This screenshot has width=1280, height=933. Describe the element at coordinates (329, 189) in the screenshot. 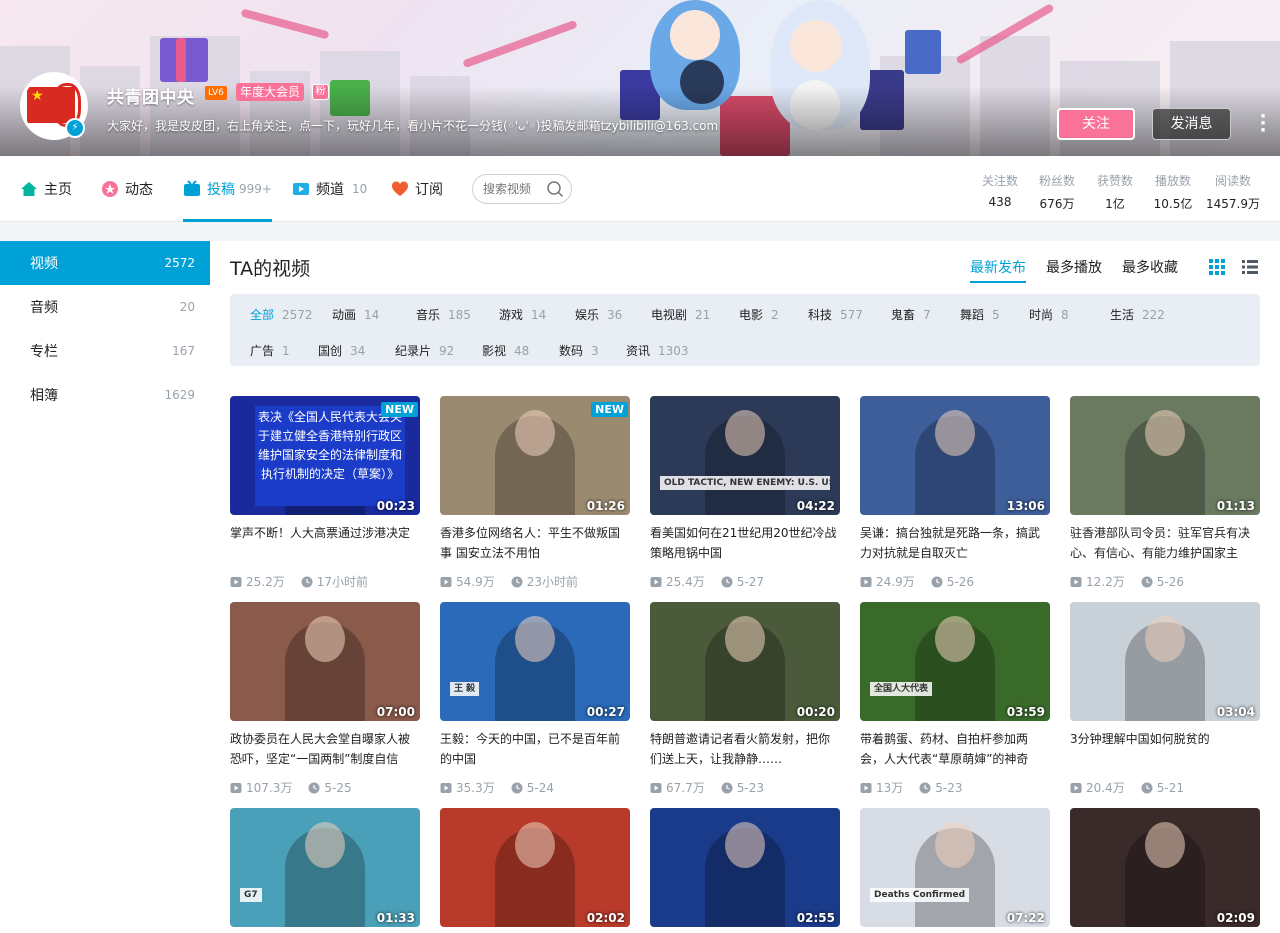

I see `tab-channels: 频道 10` at that location.